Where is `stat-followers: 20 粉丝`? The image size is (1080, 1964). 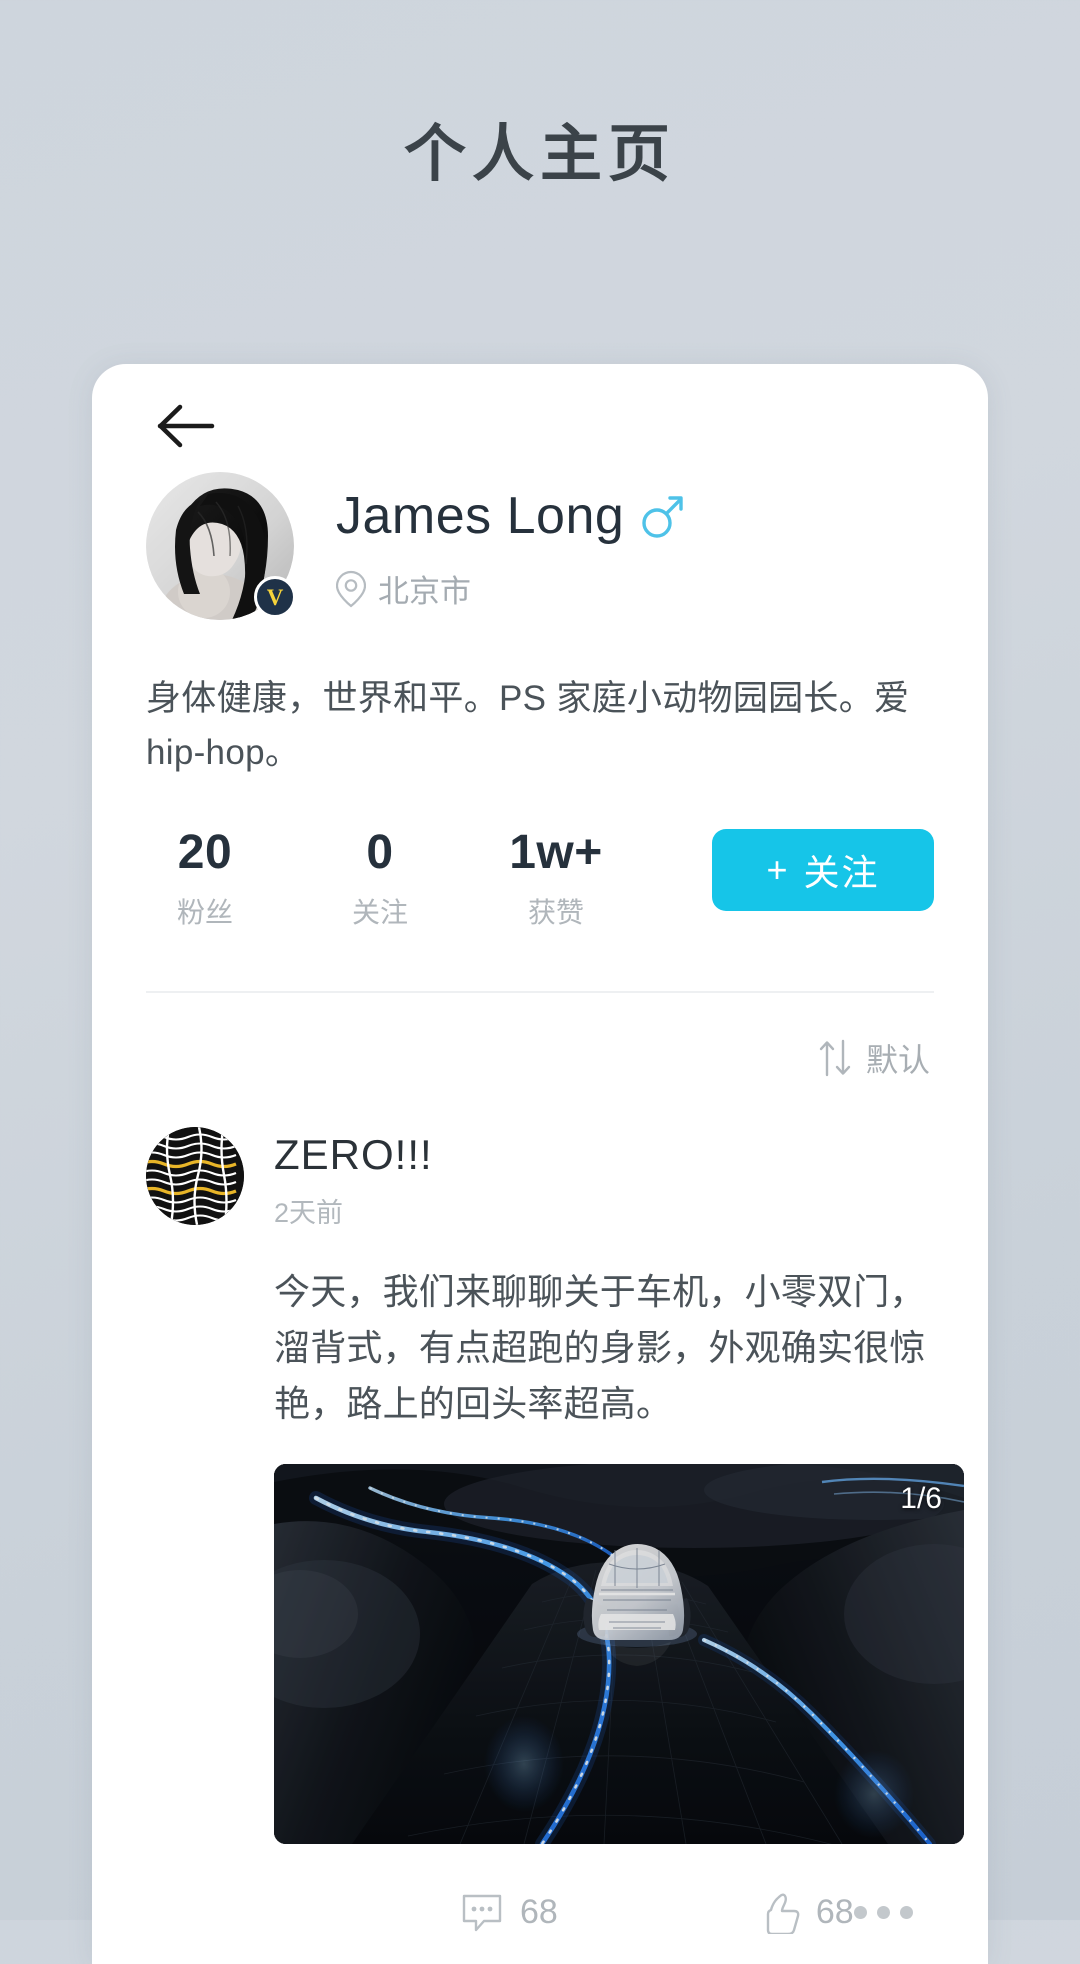 stat-followers: 20 粉丝 is located at coordinates (205, 878).